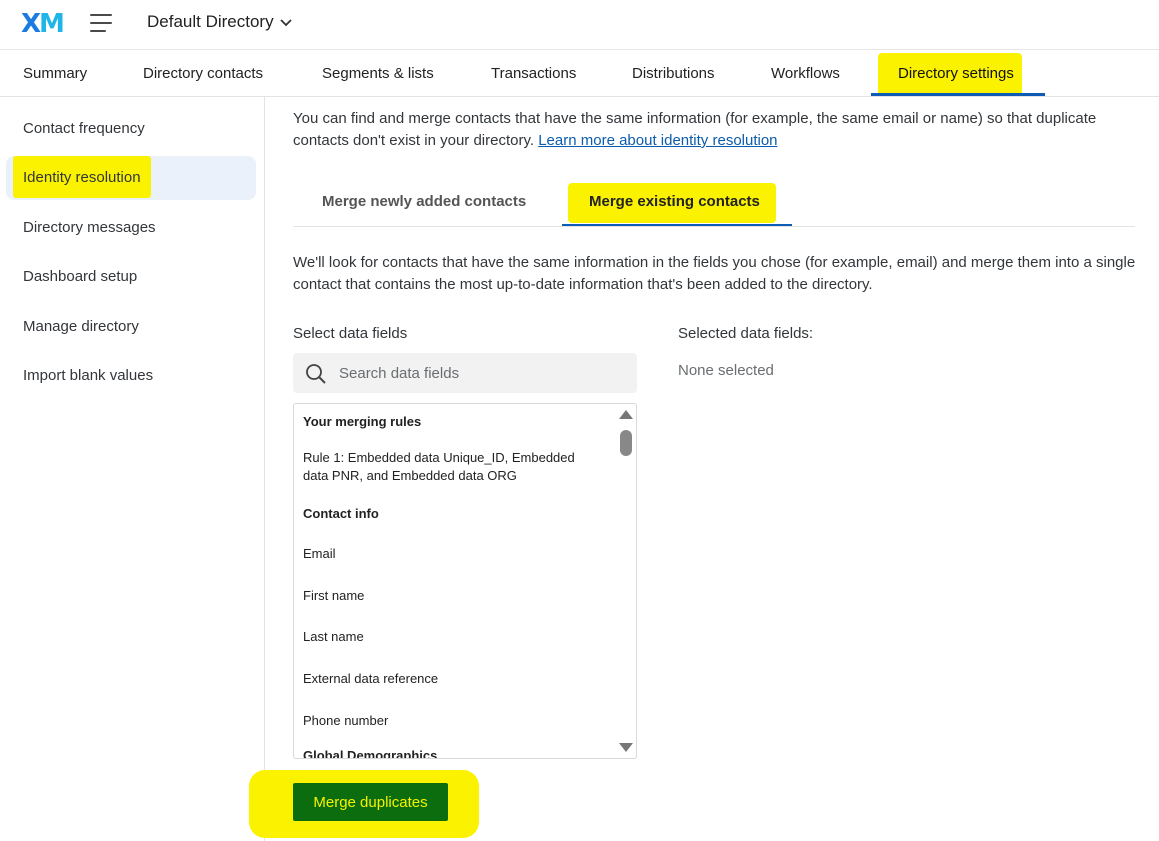 This screenshot has width=1159, height=841. Describe the element at coordinates (956, 73) in the screenshot. I see `tab-directory-settings: Directory settings` at that location.